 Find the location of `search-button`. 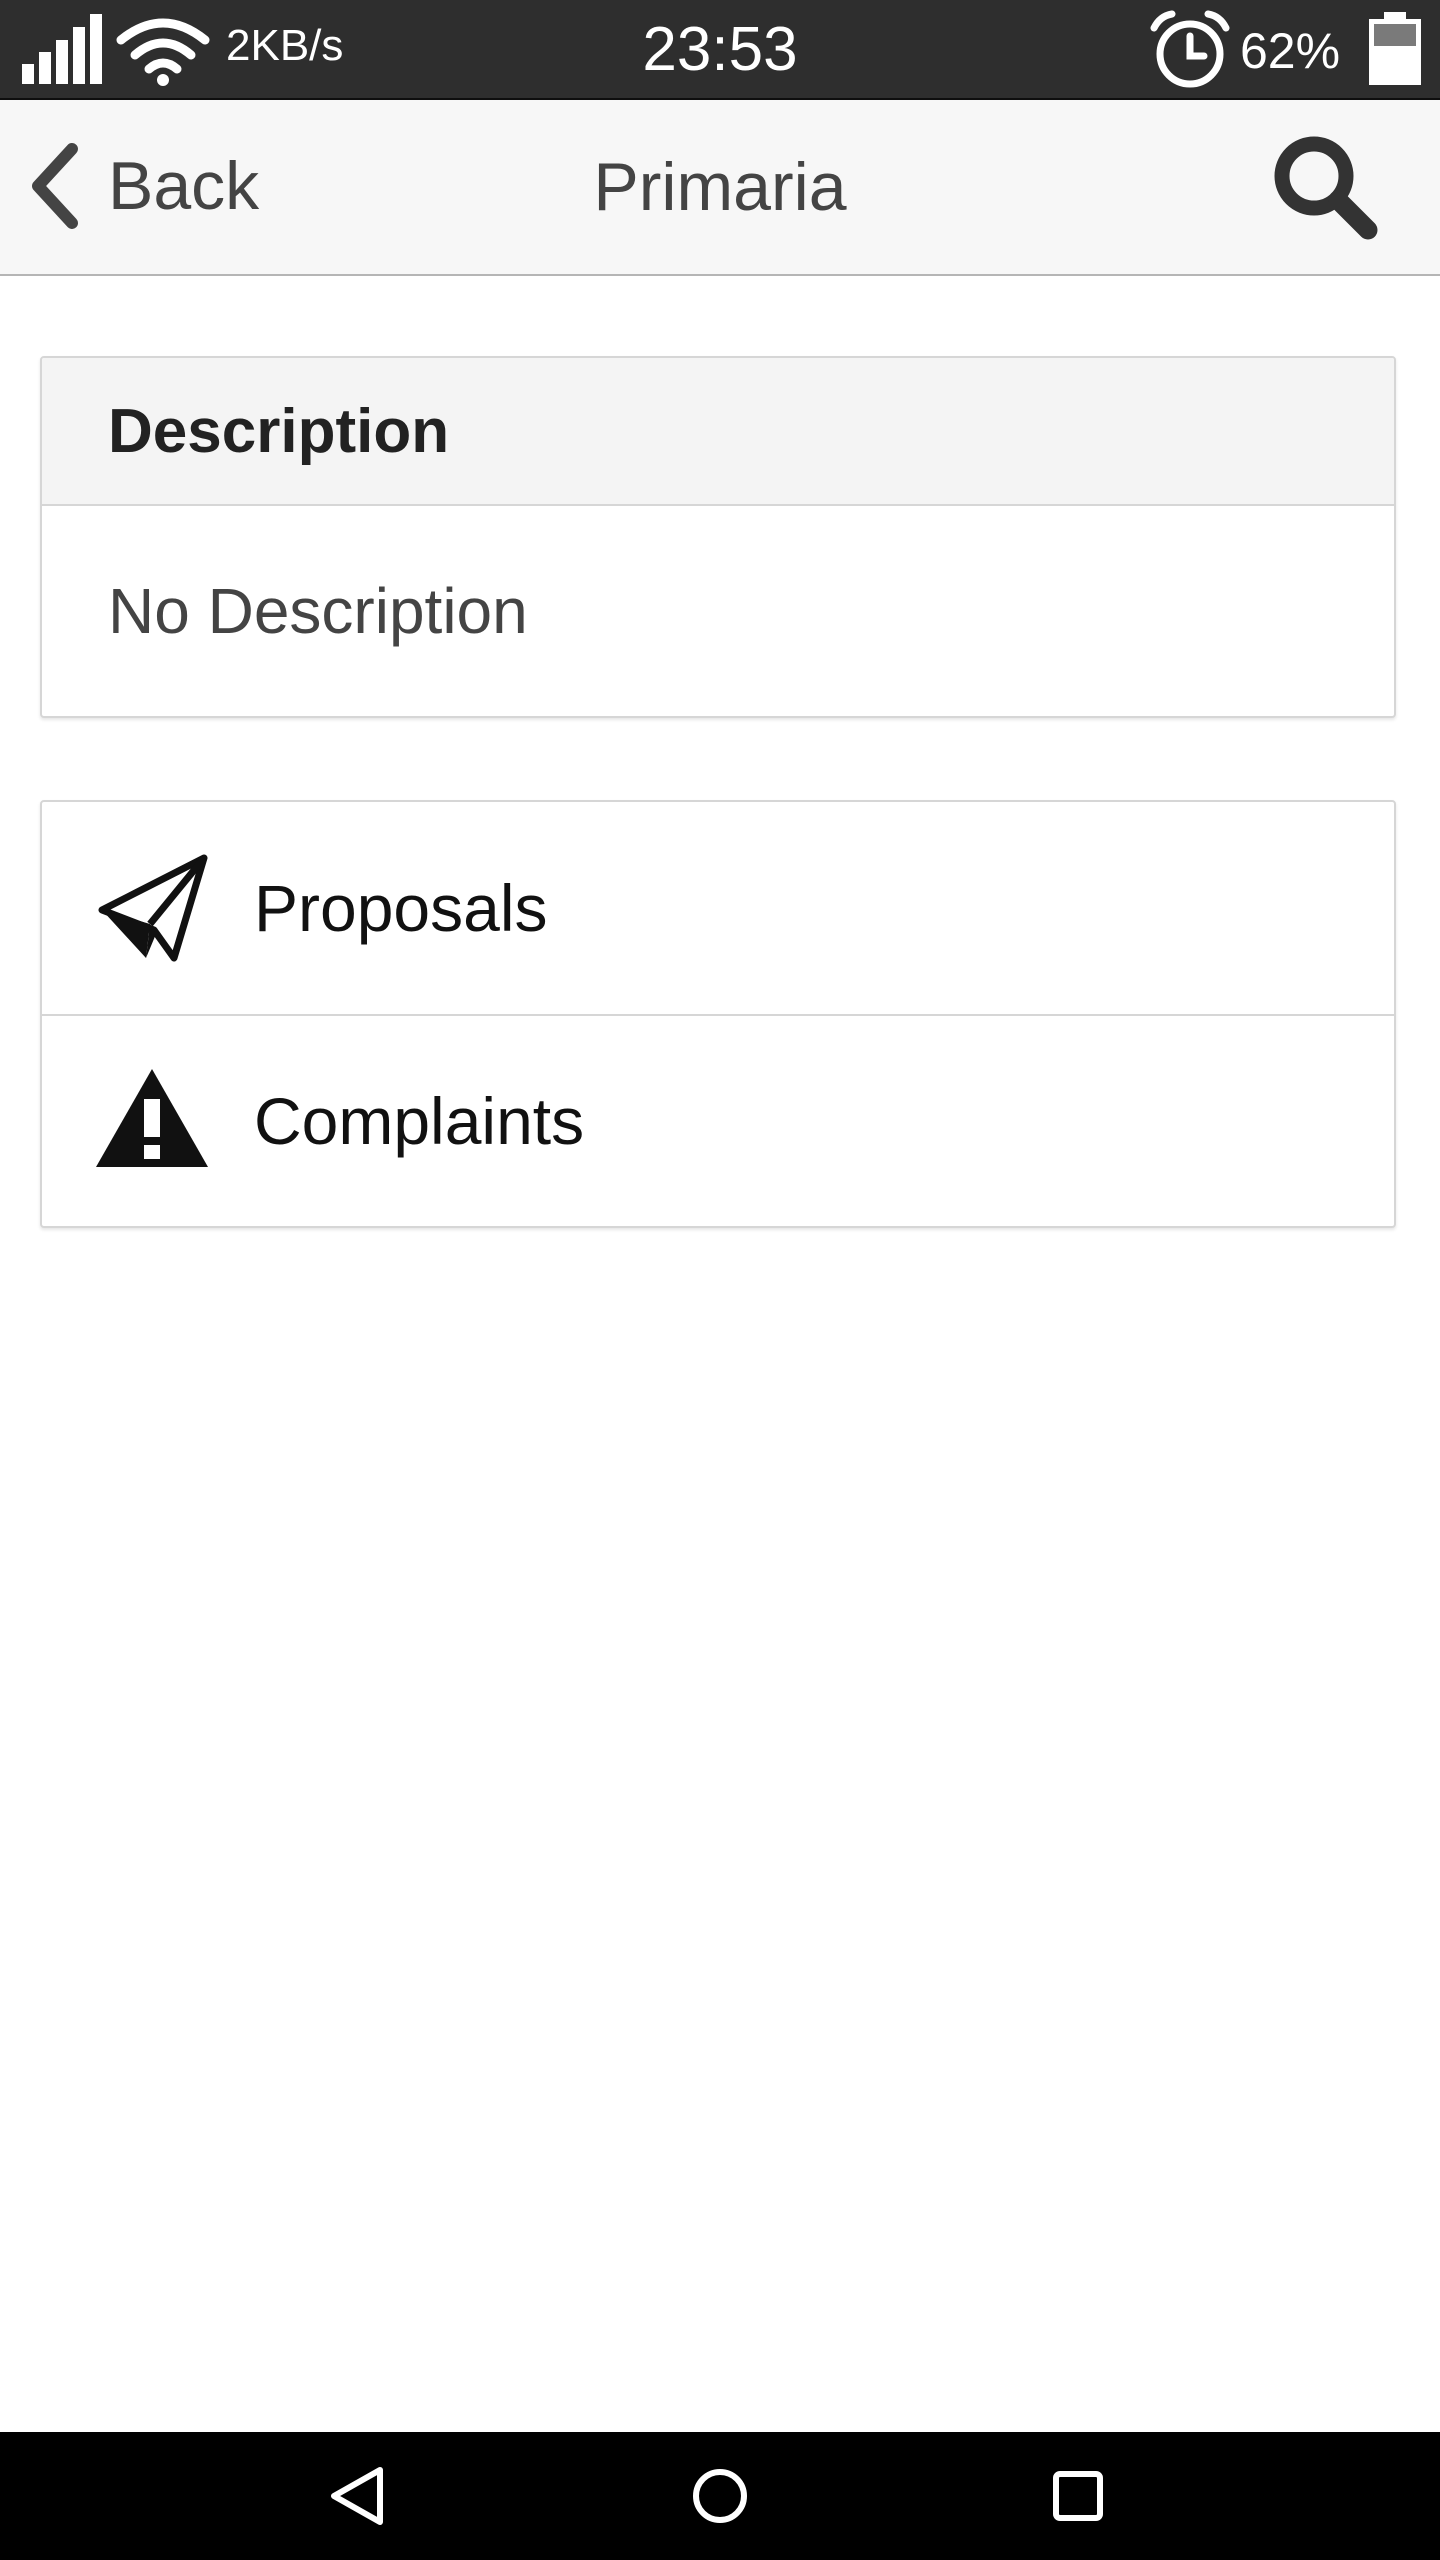

search-button is located at coordinates (1326, 188).